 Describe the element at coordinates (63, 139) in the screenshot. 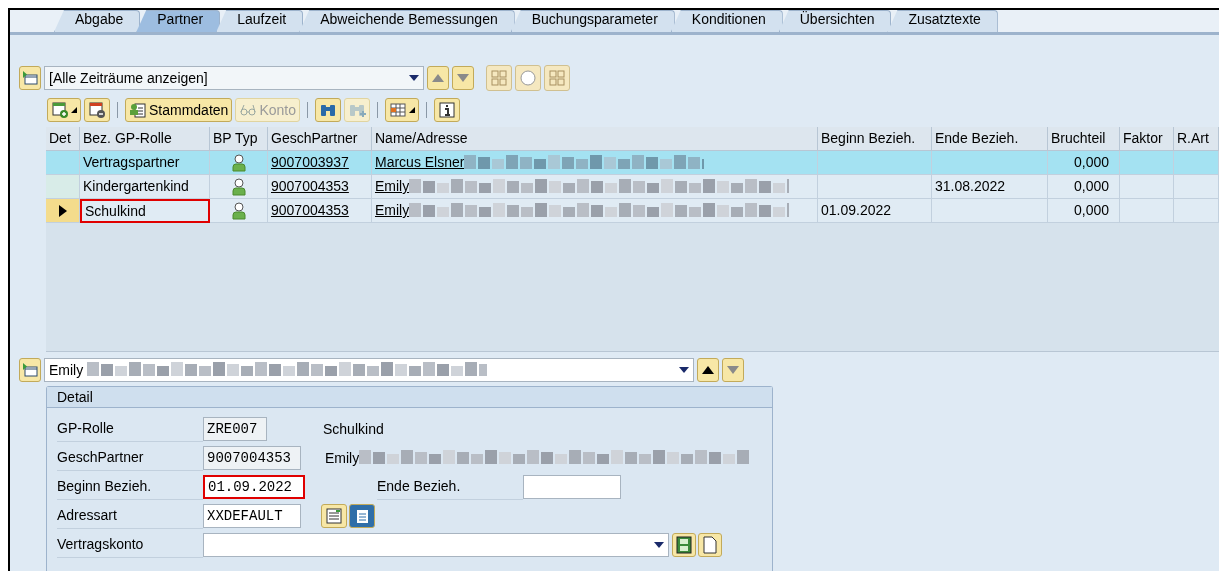

I see `column-header: Det` at that location.